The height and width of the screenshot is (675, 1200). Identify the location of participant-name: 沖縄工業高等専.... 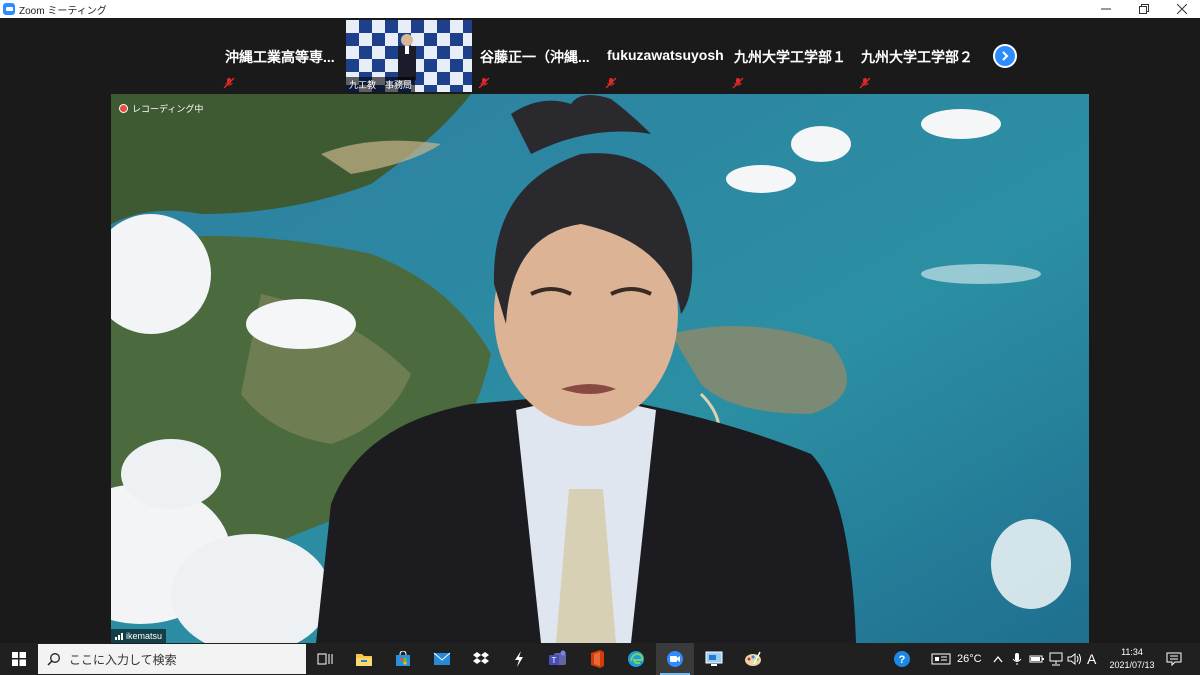
(280, 57).